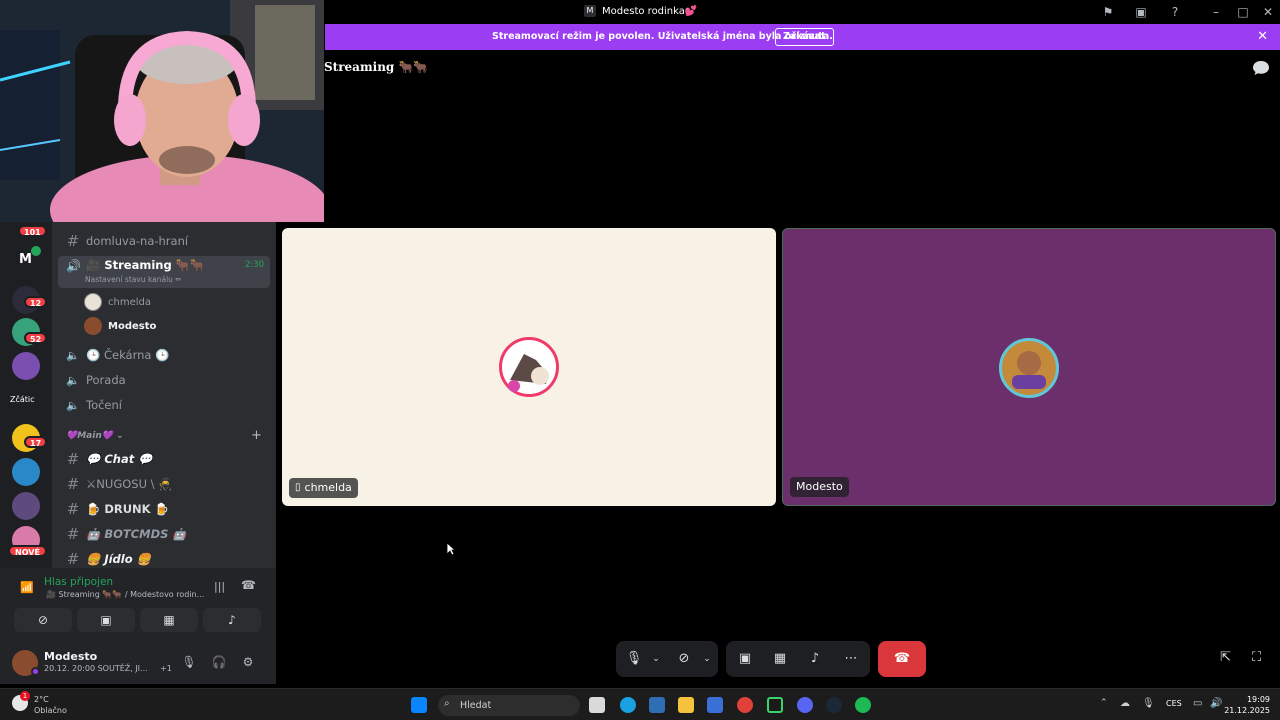 The height and width of the screenshot is (720, 1280). Describe the element at coordinates (1175, 12) in the screenshot. I see `help-icon: ?` at that location.